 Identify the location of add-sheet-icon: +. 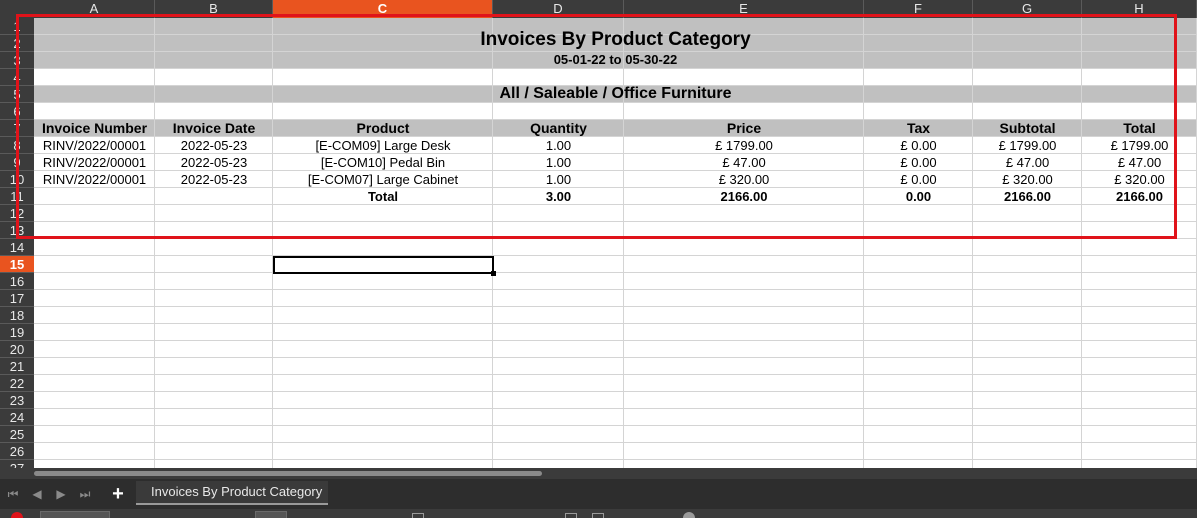
(118, 494).